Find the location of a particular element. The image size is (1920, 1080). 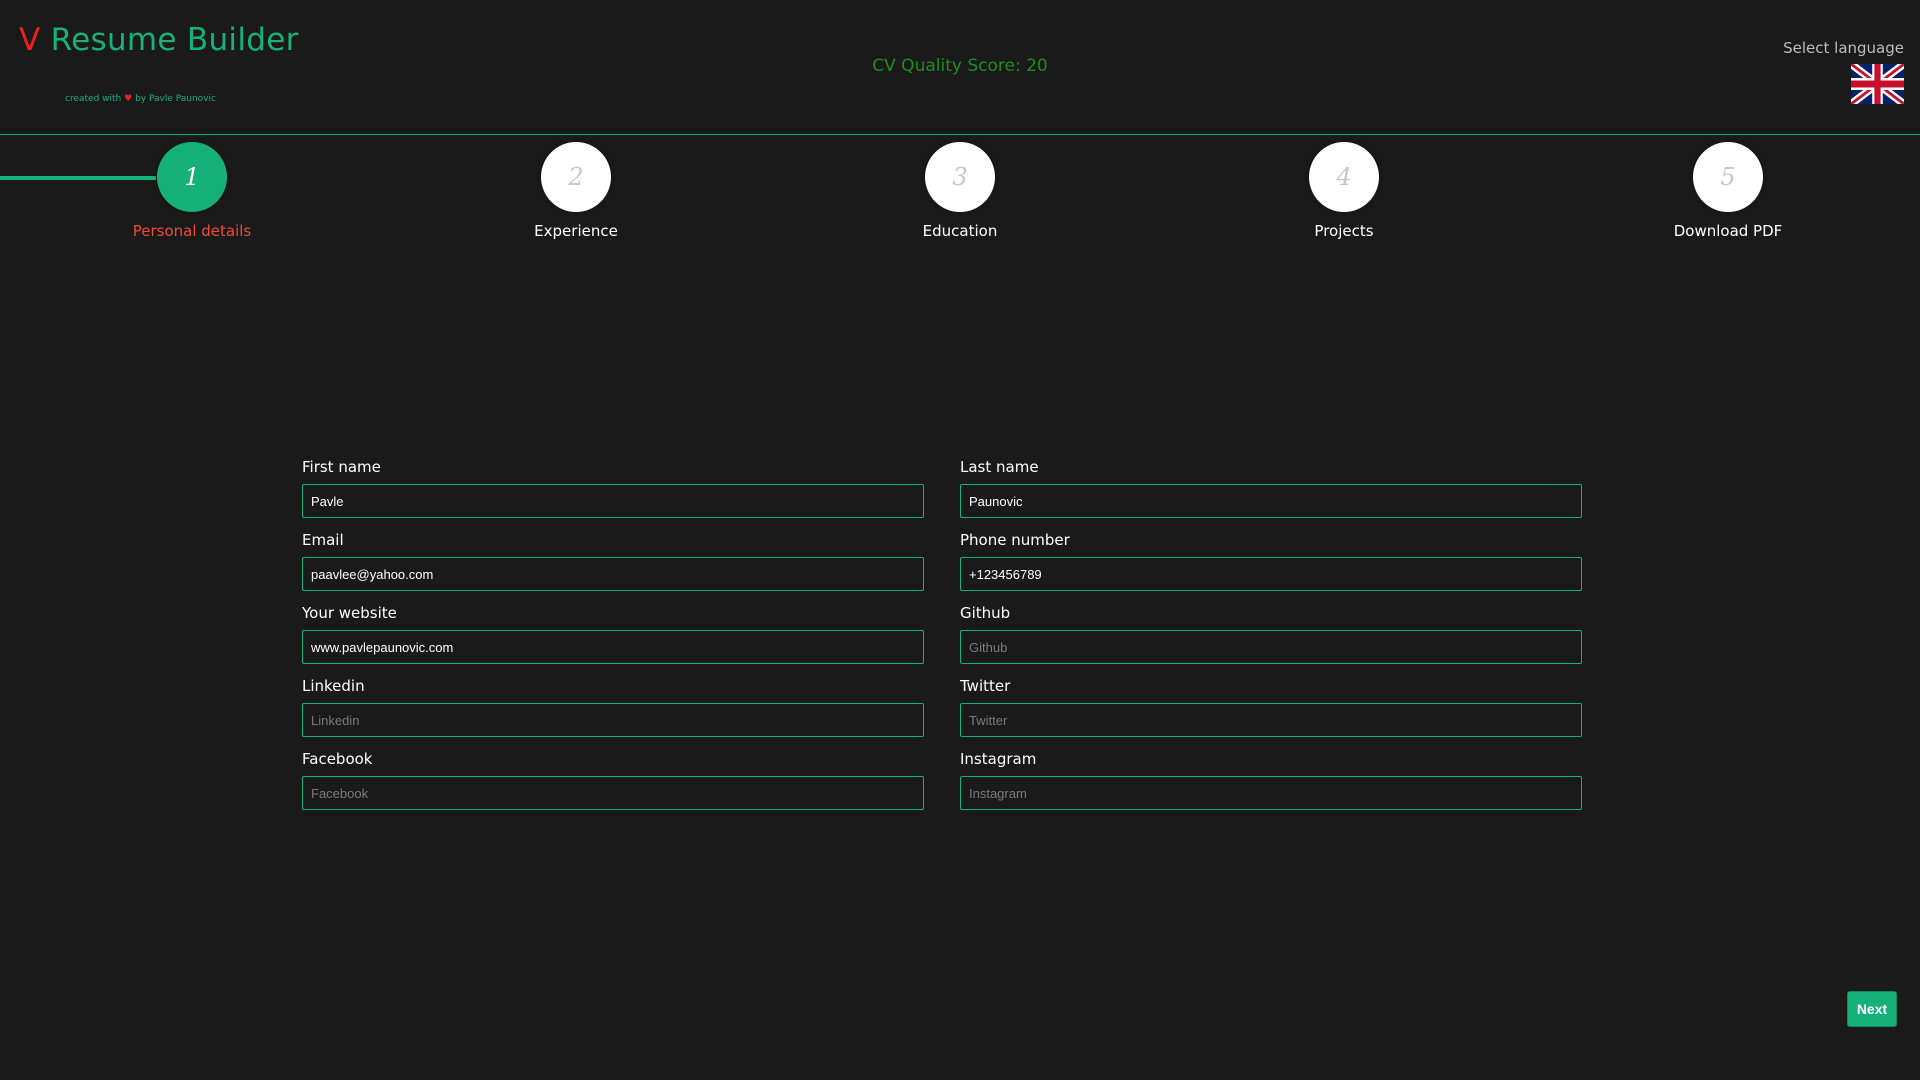

step-circle: 2 is located at coordinates (576, 177).